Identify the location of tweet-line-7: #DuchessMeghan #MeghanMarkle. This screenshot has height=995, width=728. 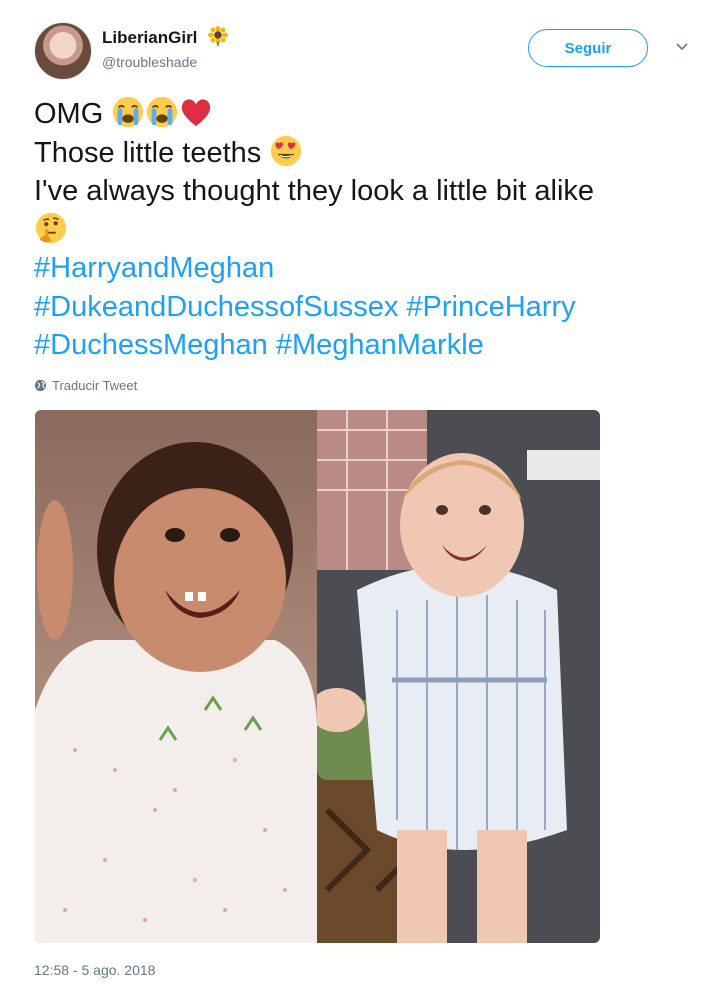
(369, 345).